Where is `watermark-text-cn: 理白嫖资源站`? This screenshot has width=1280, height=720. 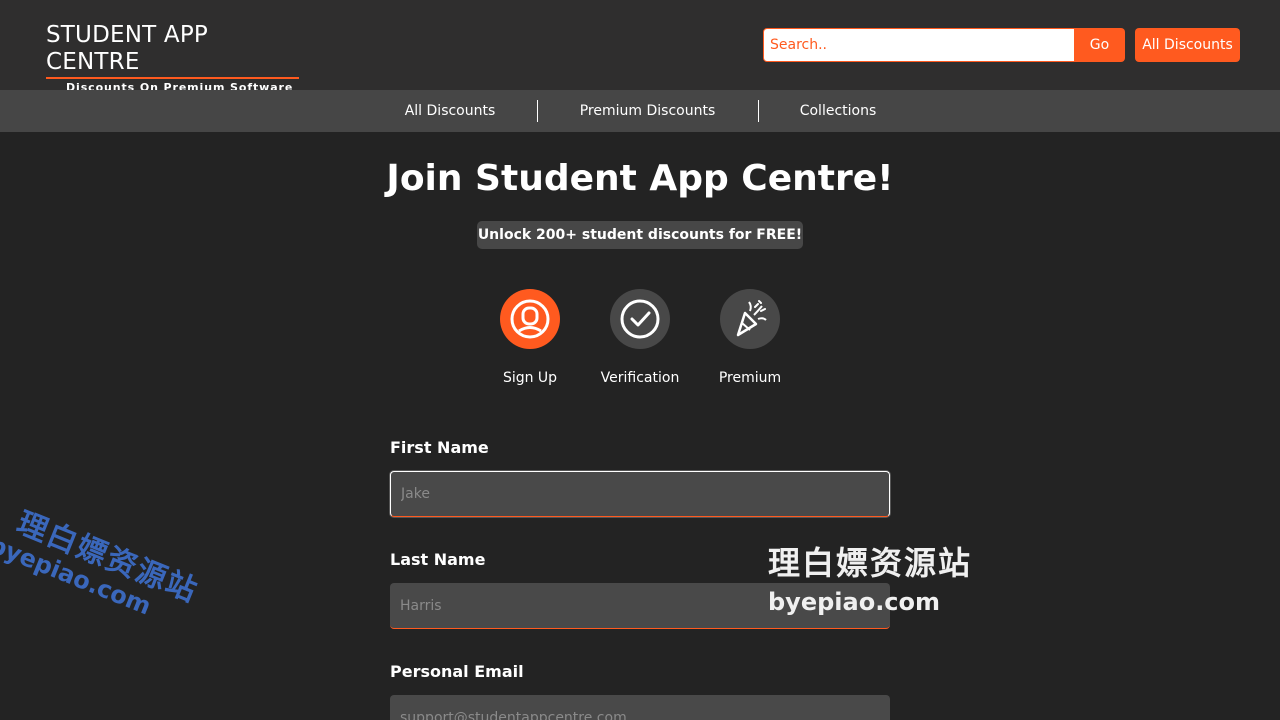
watermark-text-cn: 理白嫖资源站 is located at coordinates (870, 563).